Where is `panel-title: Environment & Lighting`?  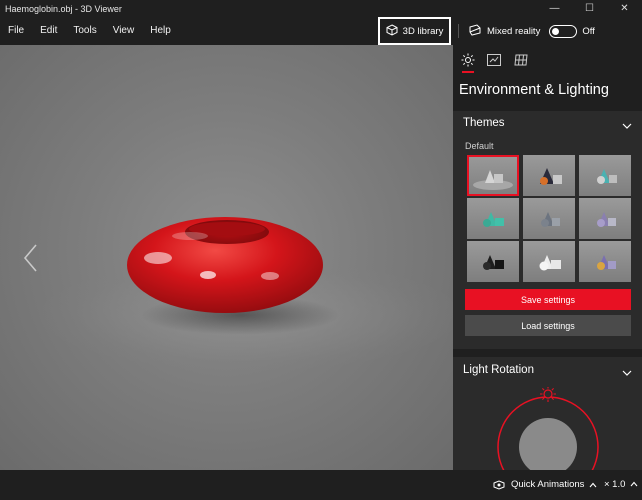 panel-title: Environment & Lighting is located at coordinates (534, 90).